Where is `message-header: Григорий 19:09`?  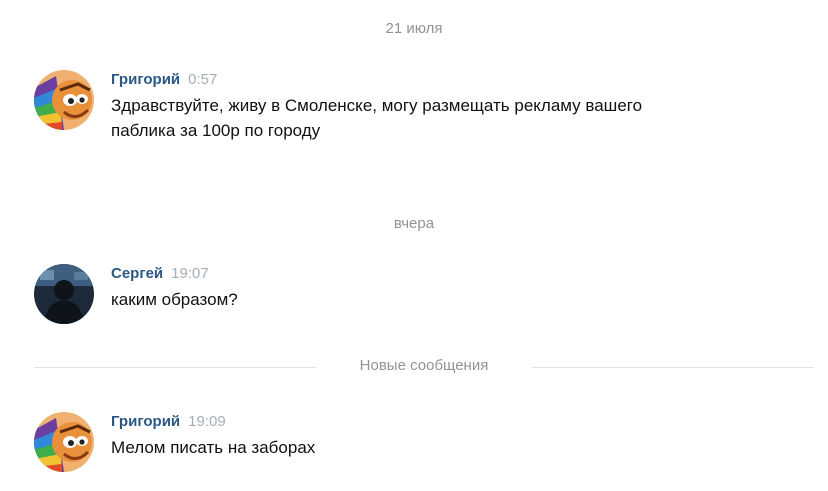 message-header: Григорий 19:09 is located at coordinates (451, 422).